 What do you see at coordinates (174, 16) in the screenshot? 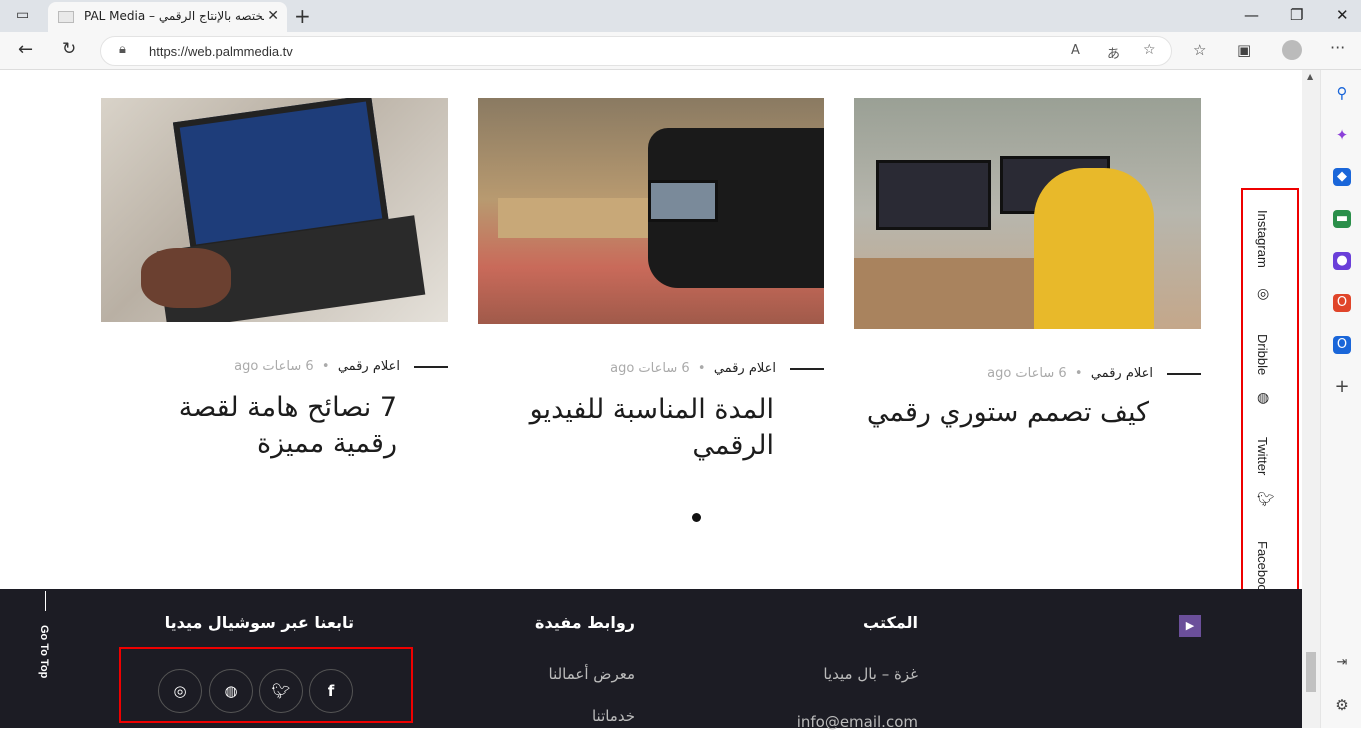
I see `tab-title: PAL Media – مختصه بالإنتاج الرقمي` at bounding box center [174, 16].